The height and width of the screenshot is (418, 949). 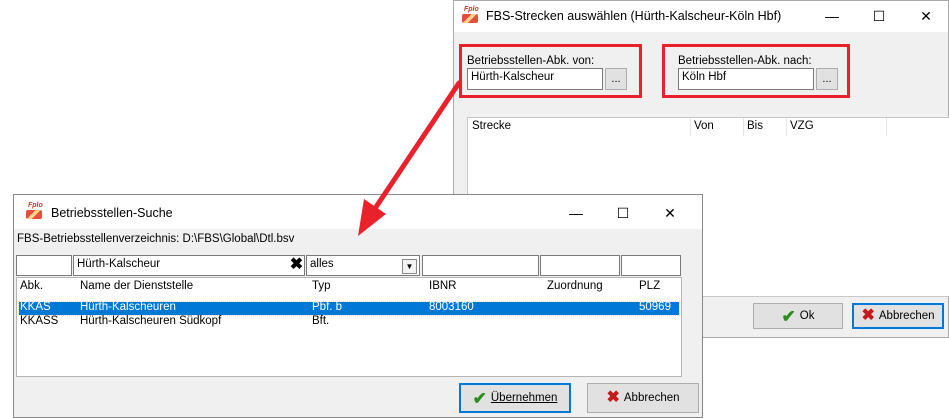 I want to click on red-arrow-icon, so click(x=410, y=158).